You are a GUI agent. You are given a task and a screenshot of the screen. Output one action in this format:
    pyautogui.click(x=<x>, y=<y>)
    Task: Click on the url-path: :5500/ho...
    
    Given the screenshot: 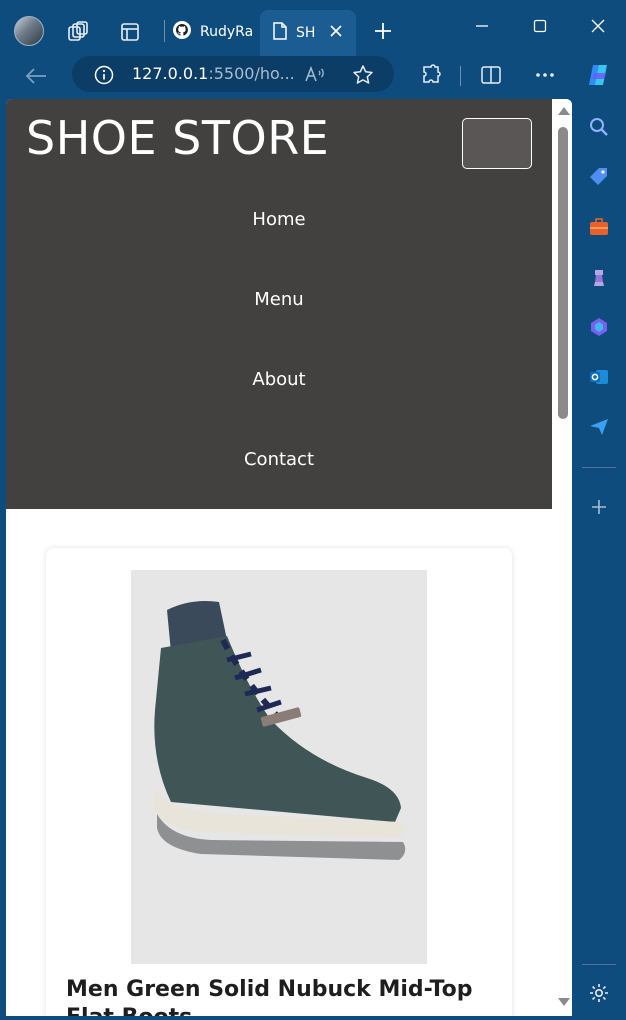 What is the action you would take?
    pyautogui.click(x=251, y=73)
    